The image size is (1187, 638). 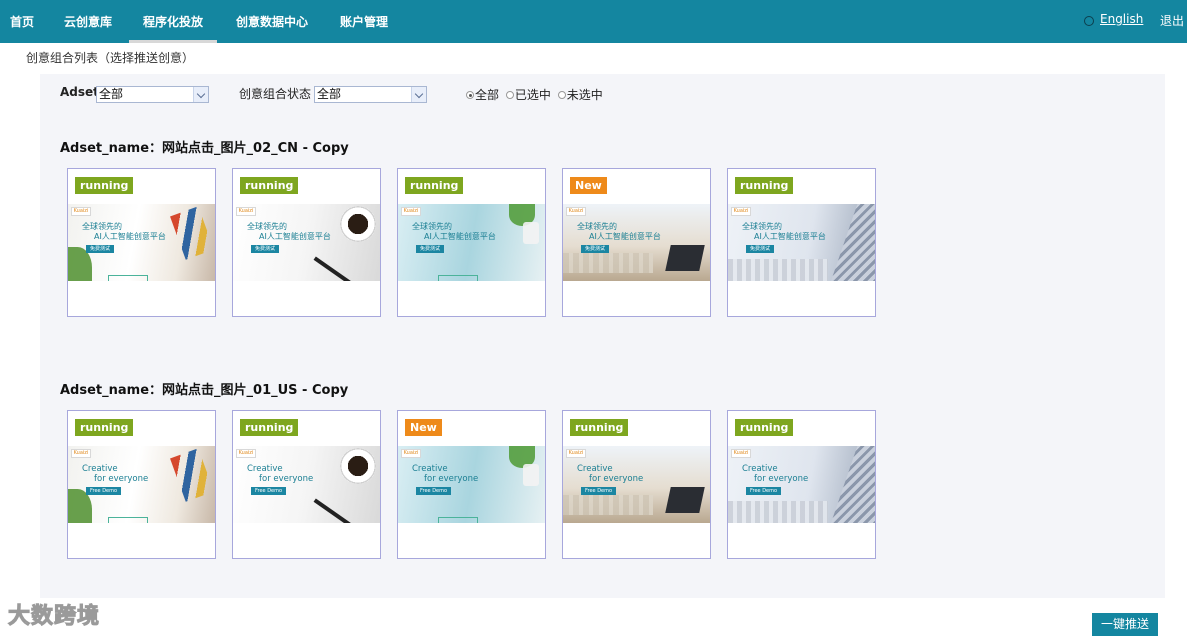 I want to click on creative-card: New Kuaizi Creative for everyone Free Demo, so click(x=471, y=484).